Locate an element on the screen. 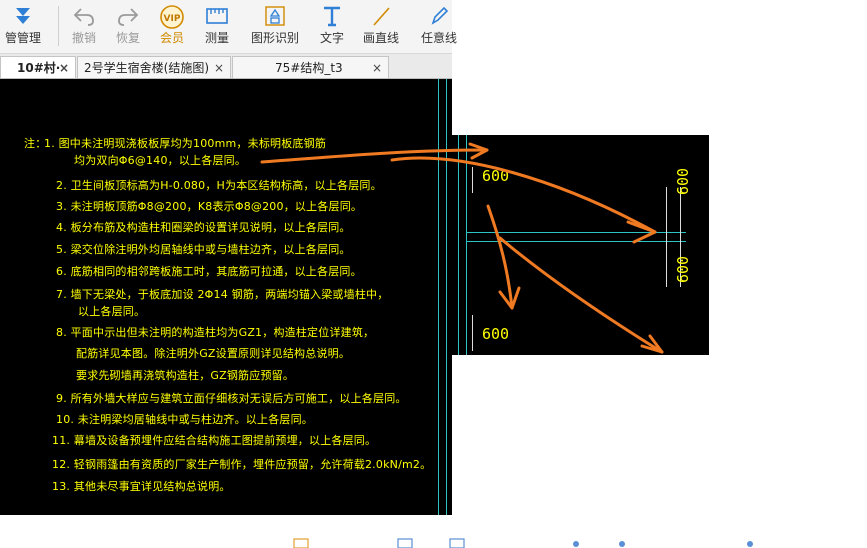  shape-recognition-button: 图形识别 is located at coordinates (275, 27).